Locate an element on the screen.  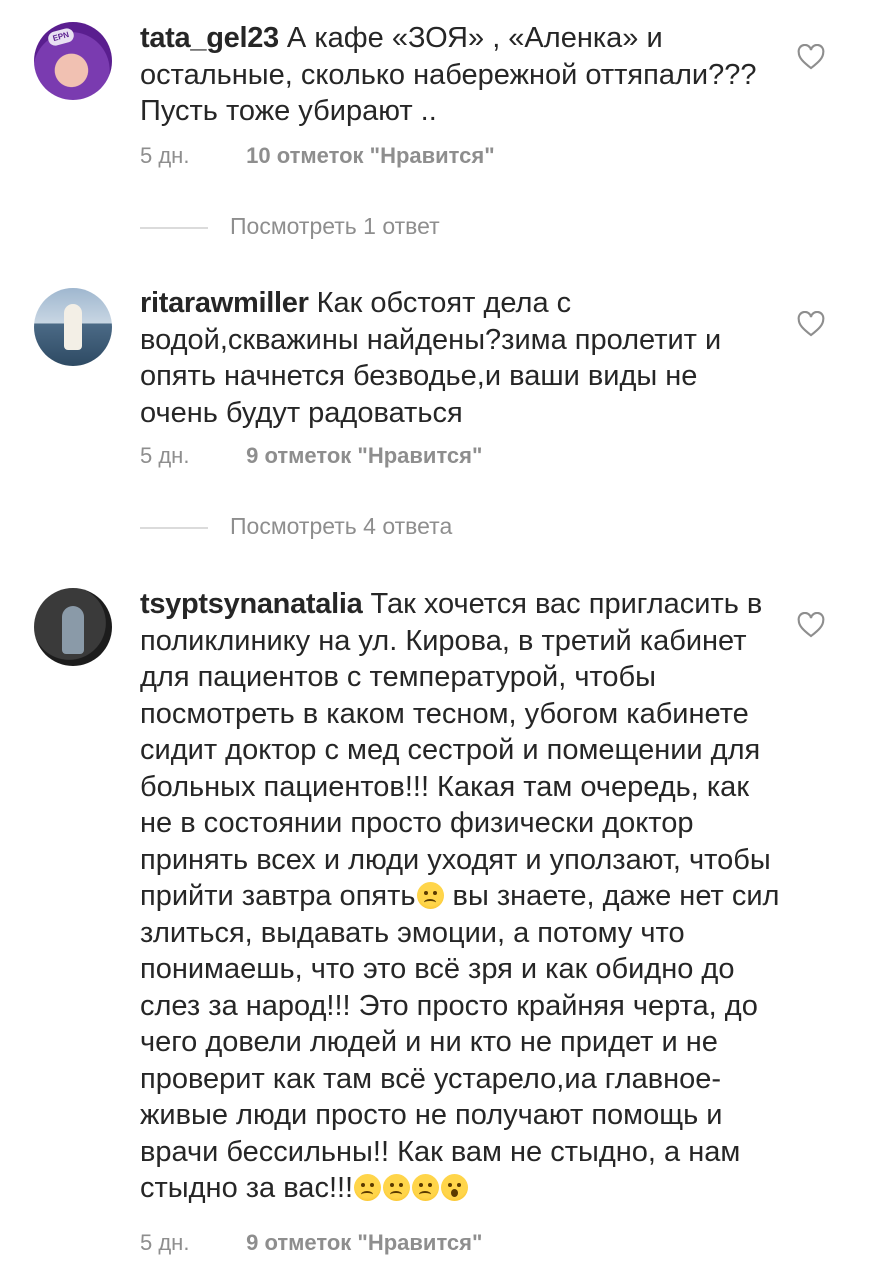
comment-meta: 5 дн. 10 отметок "Нравится" is located at coordinates (317, 156).